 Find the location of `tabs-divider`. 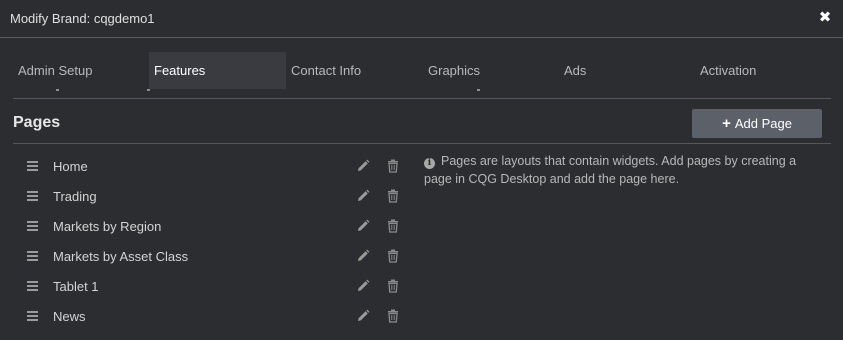

tabs-divider is located at coordinates (422, 98).